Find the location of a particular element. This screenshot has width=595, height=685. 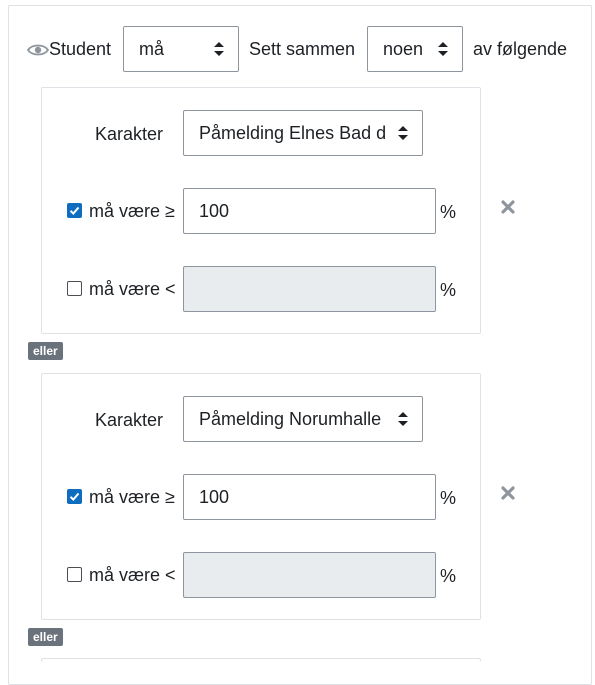

combine-select: noen is located at coordinates (415, 49).